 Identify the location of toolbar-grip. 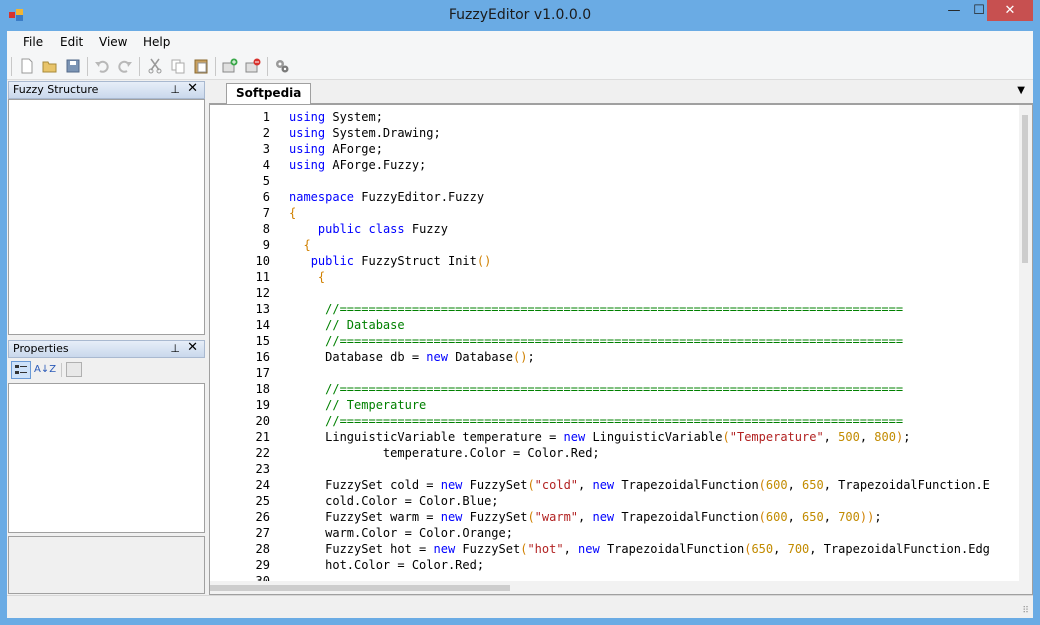
(11, 66).